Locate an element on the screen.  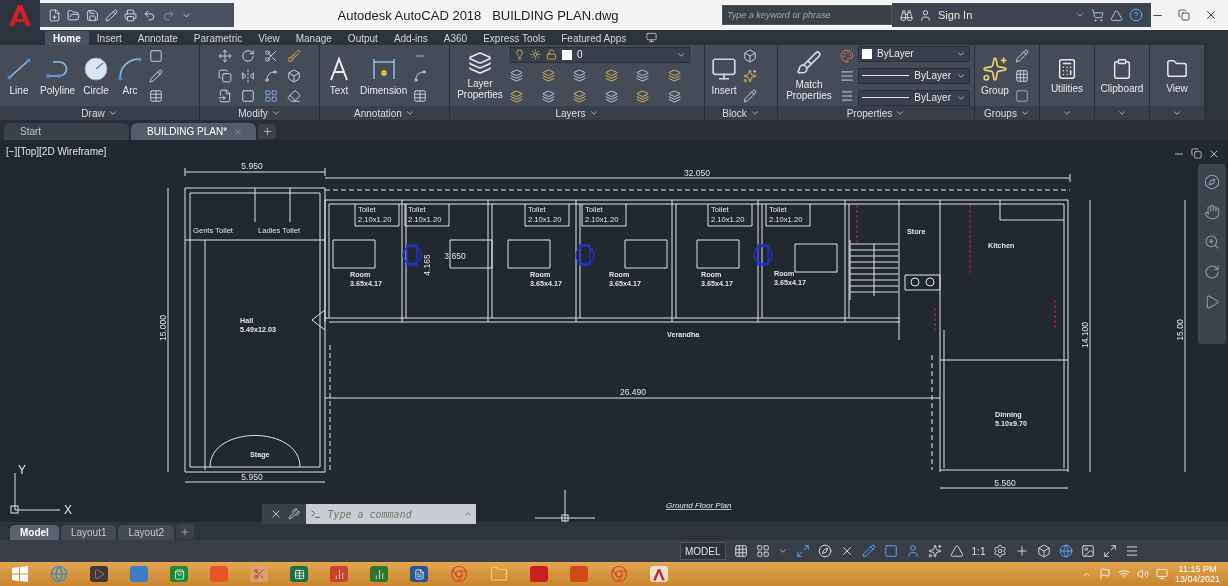
ribbon-tab: Parametric is located at coordinates (218, 38).